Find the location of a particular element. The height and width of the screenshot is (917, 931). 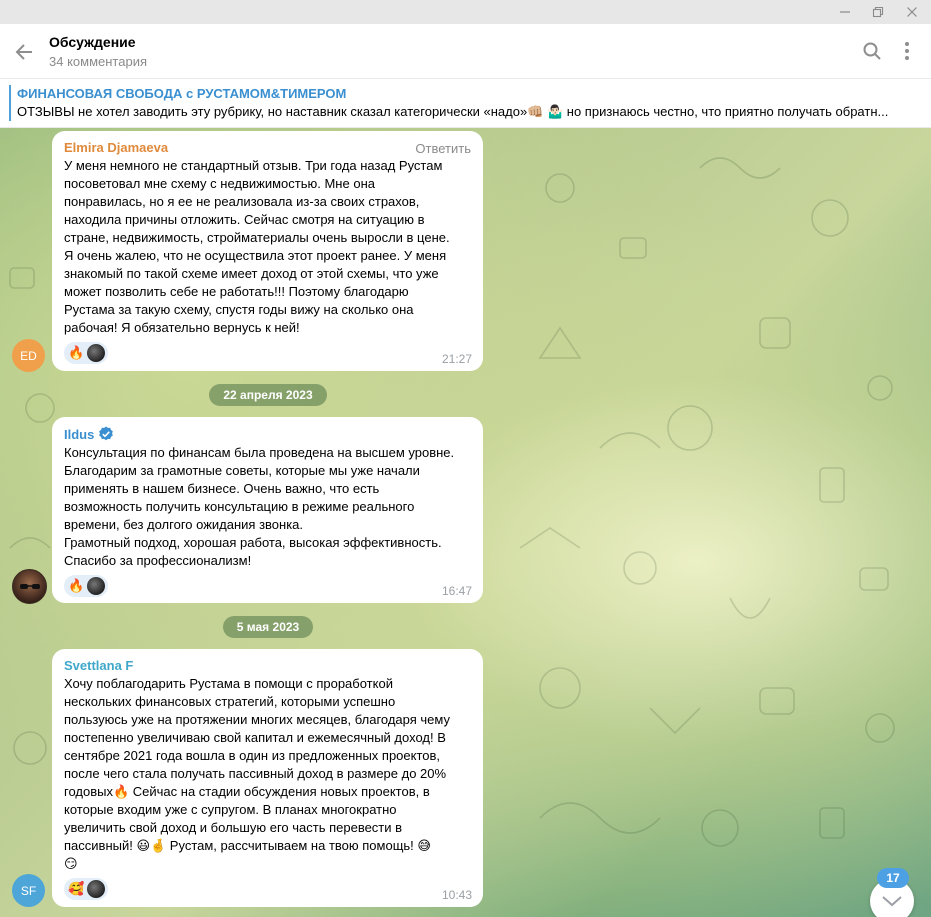

reaction-emoji: 🥰 is located at coordinates (76, 888).